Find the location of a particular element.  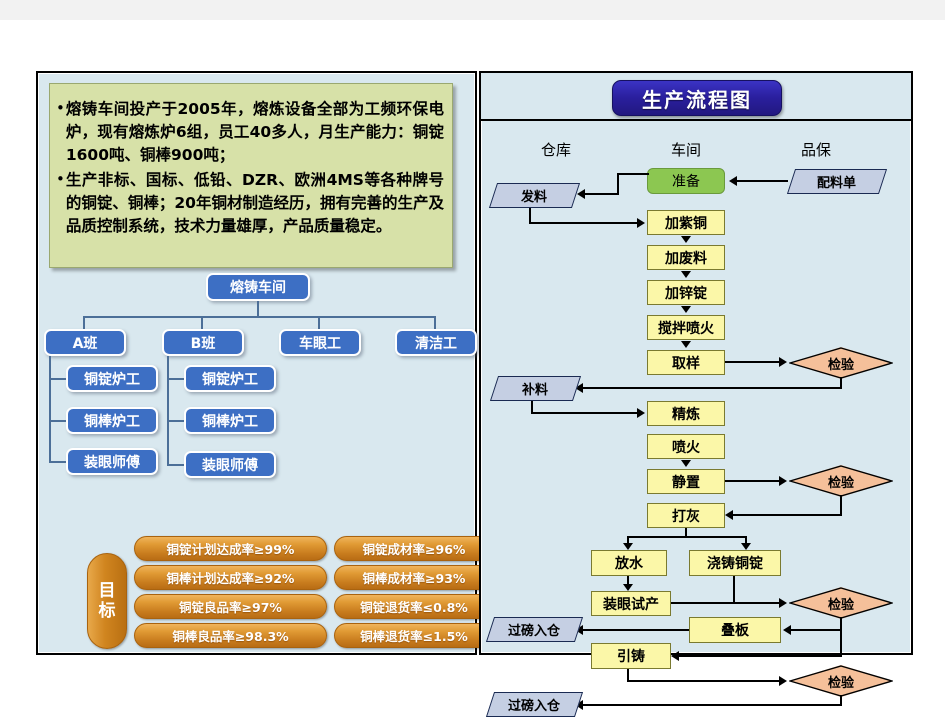

org-node-root: 熔铸车间 is located at coordinates (258, 287).